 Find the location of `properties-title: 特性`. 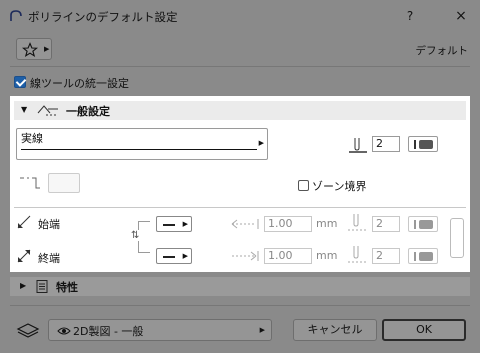

properties-title: 特性 is located at coordinates (67, 287).